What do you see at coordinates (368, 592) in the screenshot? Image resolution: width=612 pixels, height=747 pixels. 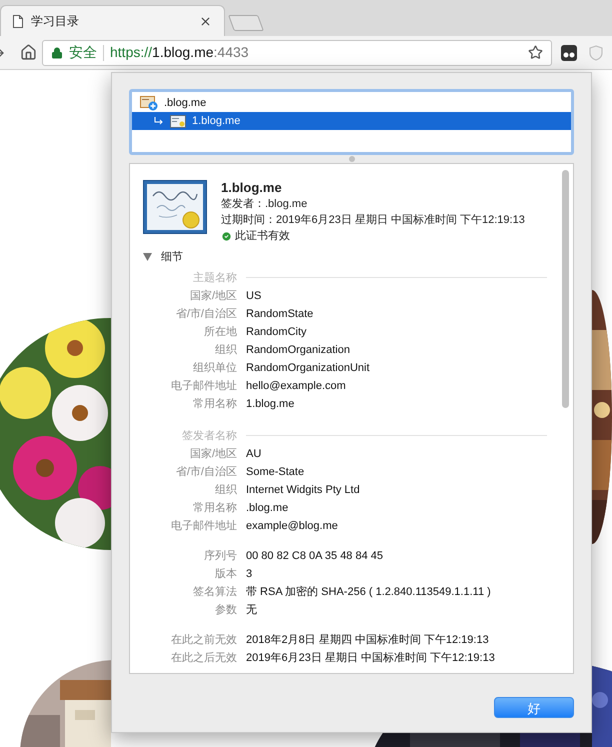 I see `field-value: 带 RSA 加密的 SHA-256 ( 1.2.840.113549.1.1.11 )` at bounding box center [368, 592].